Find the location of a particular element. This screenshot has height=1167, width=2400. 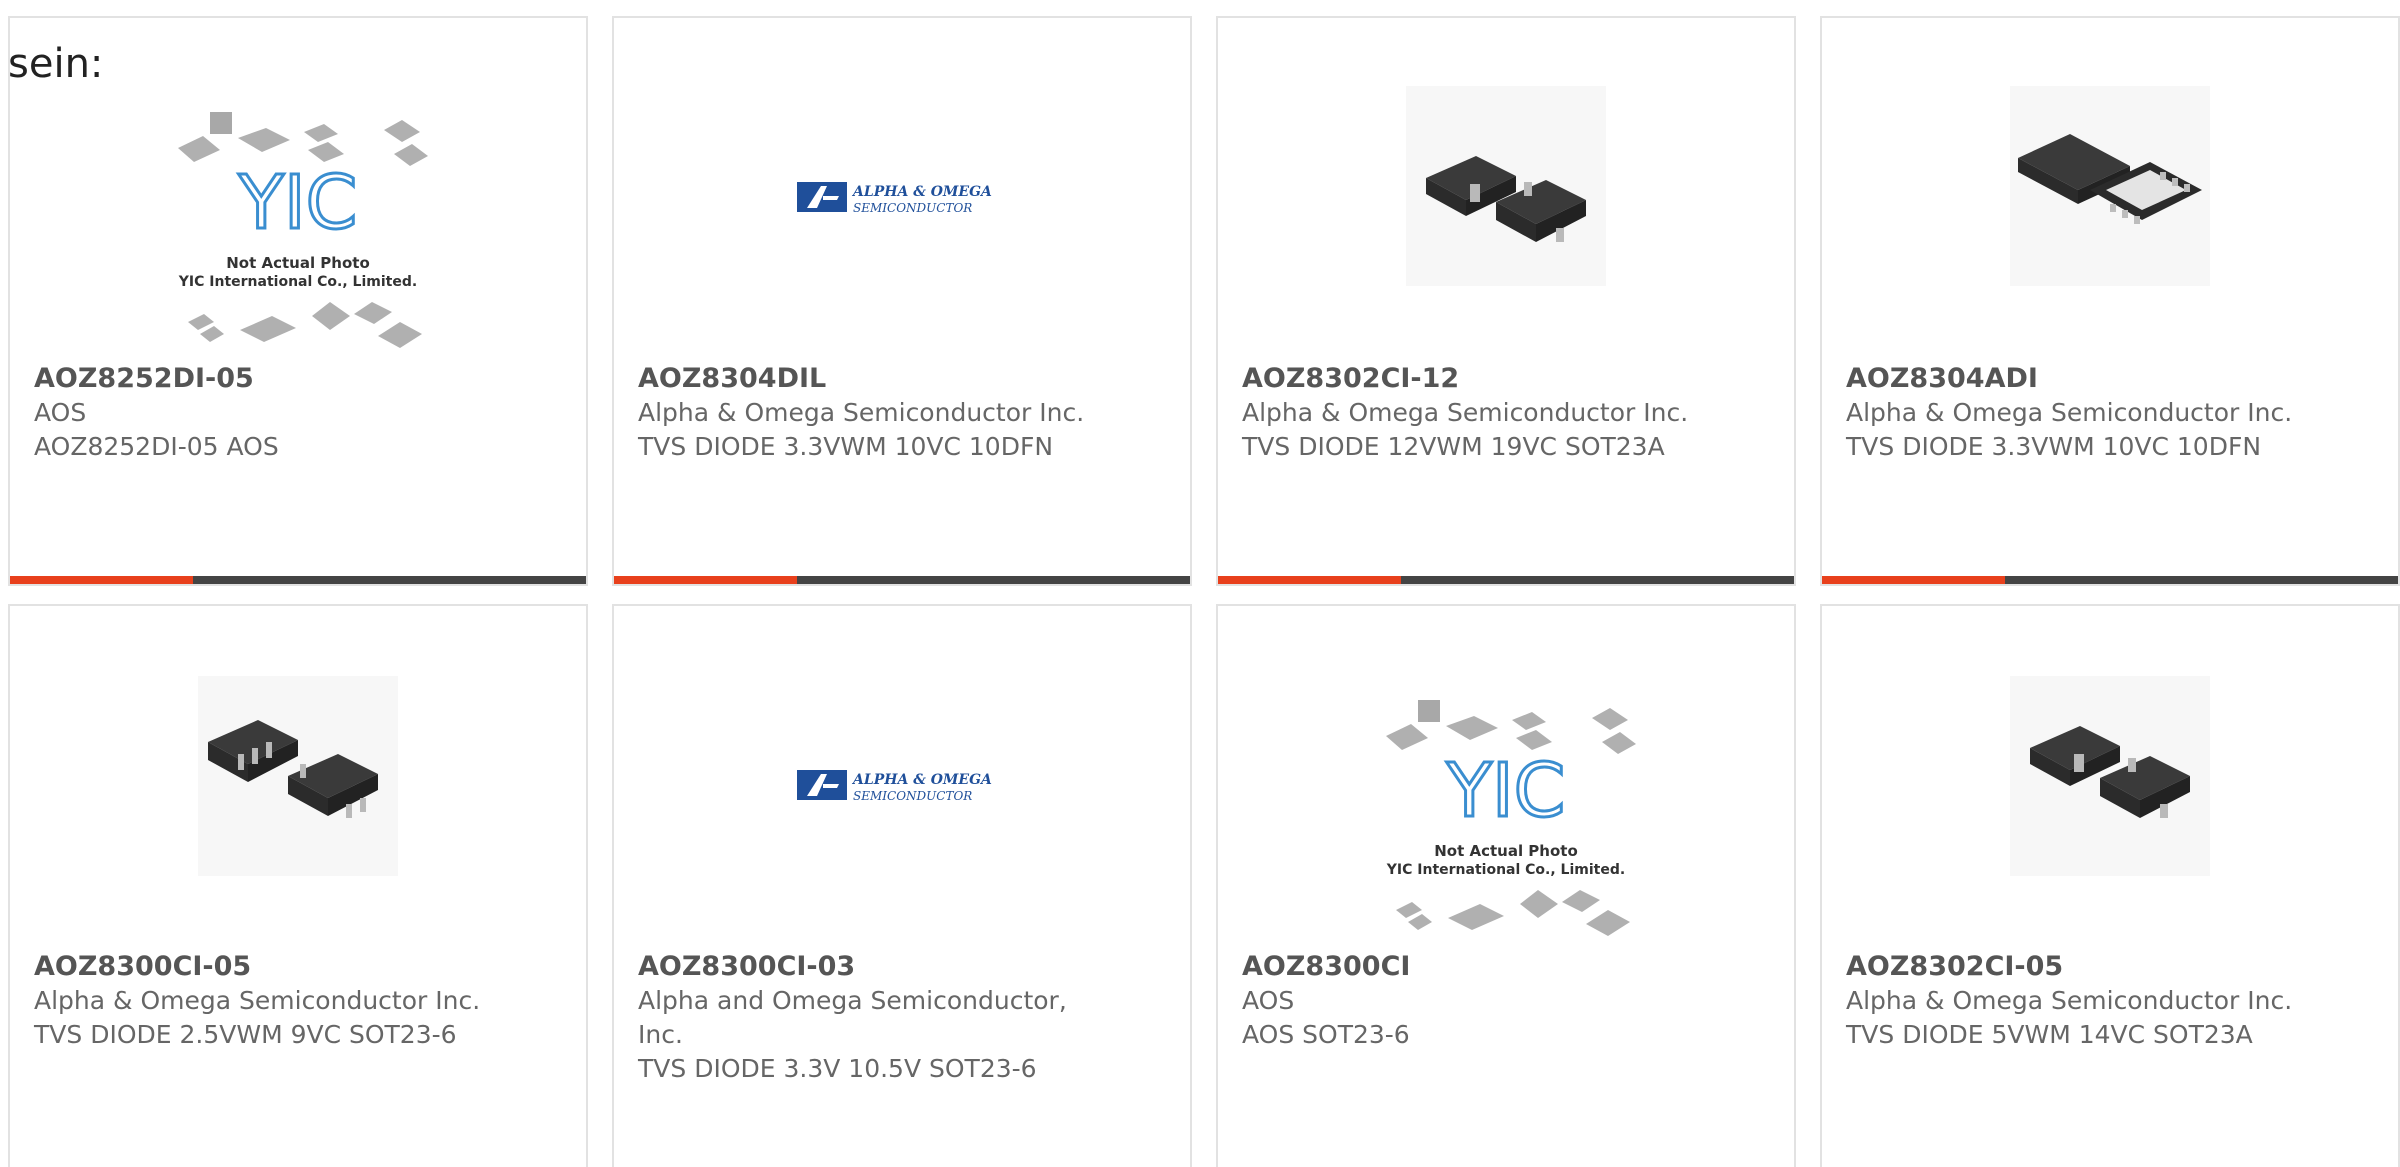

product-description: TVS DIODE 12VWM 19VC SOT23A is located at coordinates (1453, 446).